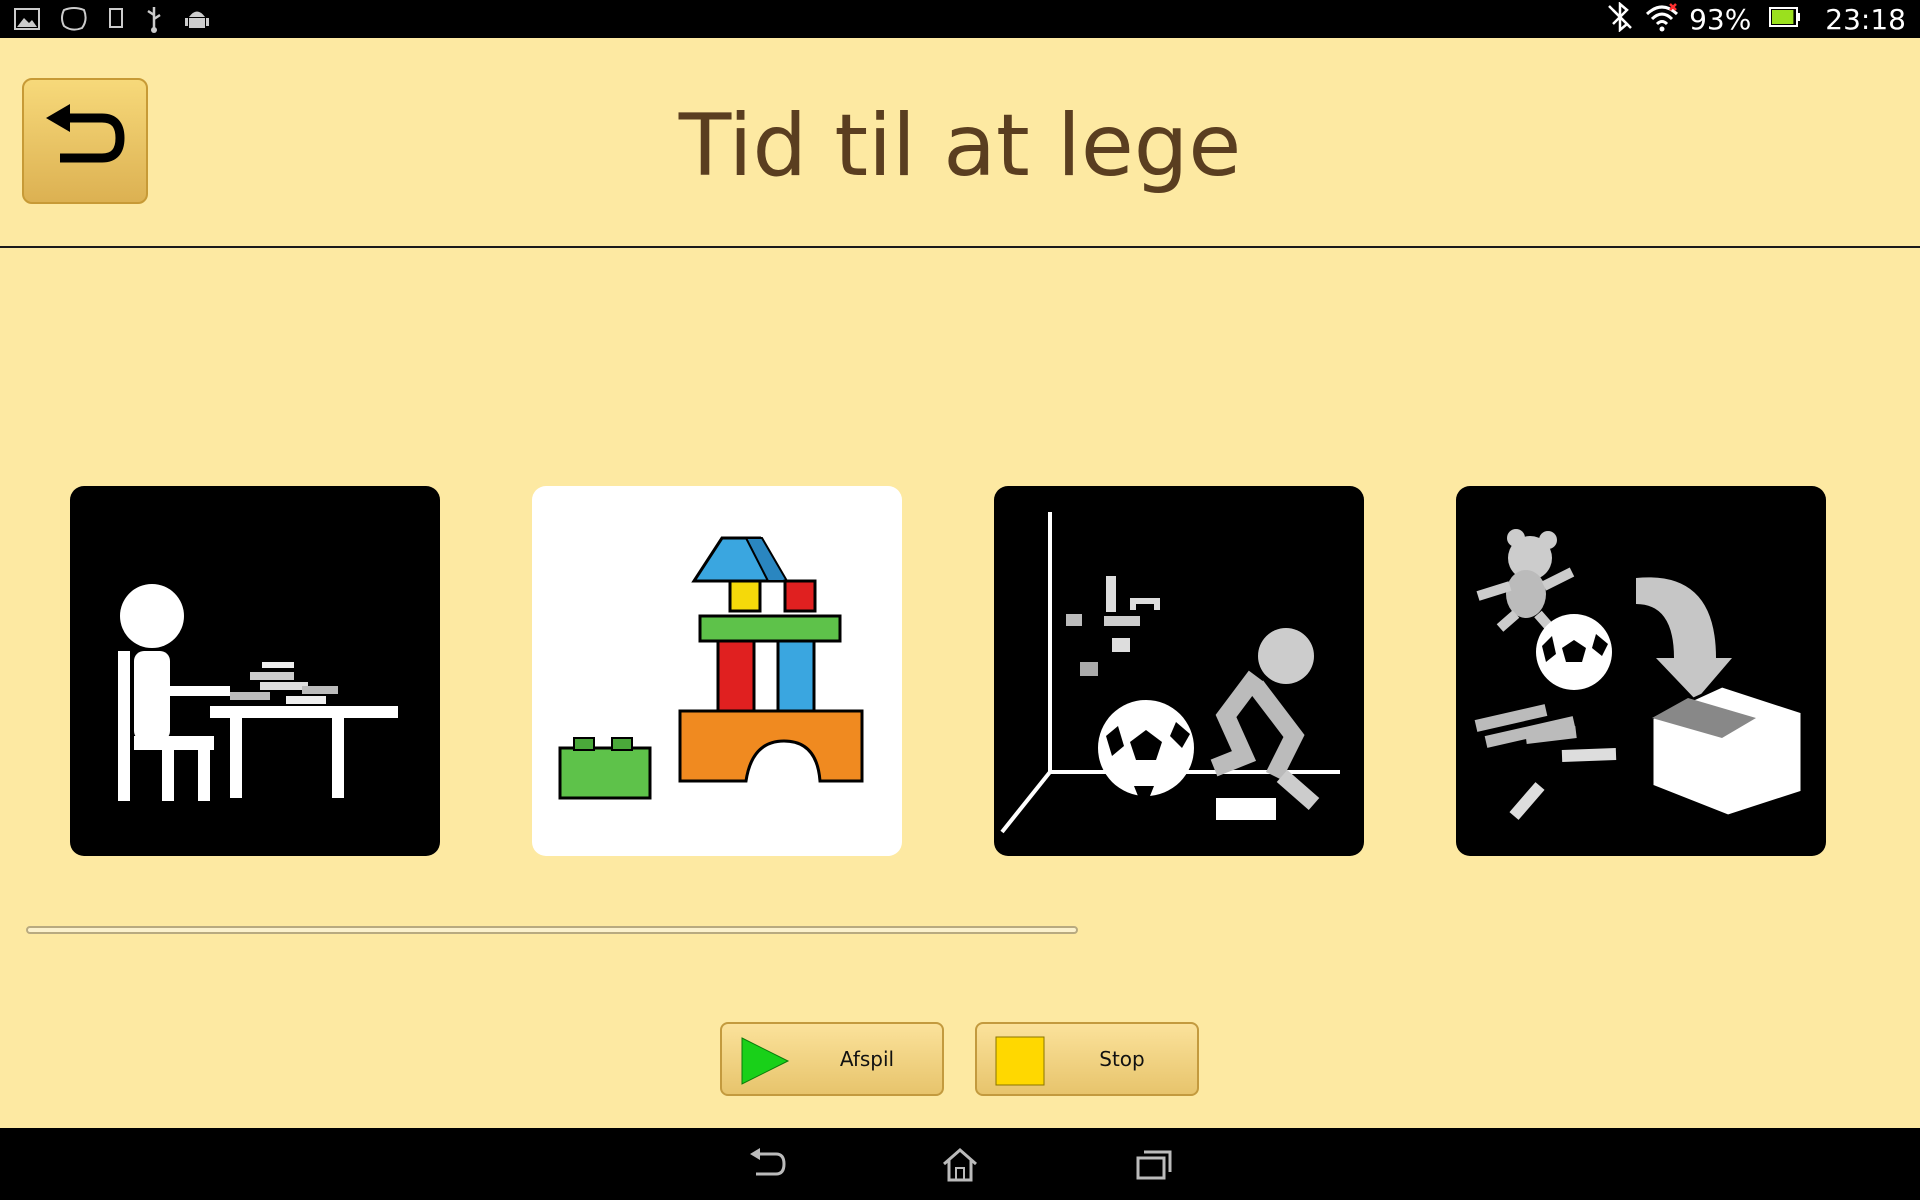 Image resolution: width=1920 pixels, height=1200 pixels. Describe the element at coordinates (832, 1059) in the screenshot. I see `play-button: Afspil` at that location.